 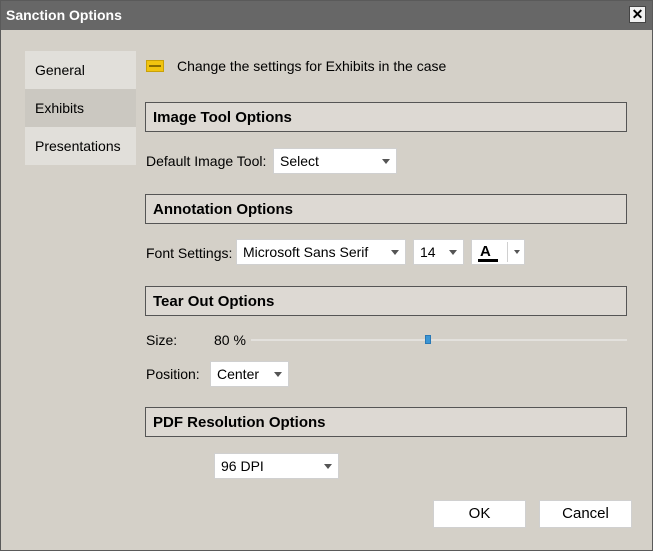 I want to click on pdf-resolution-value: 96 DPI, so click(x=242, y=466).